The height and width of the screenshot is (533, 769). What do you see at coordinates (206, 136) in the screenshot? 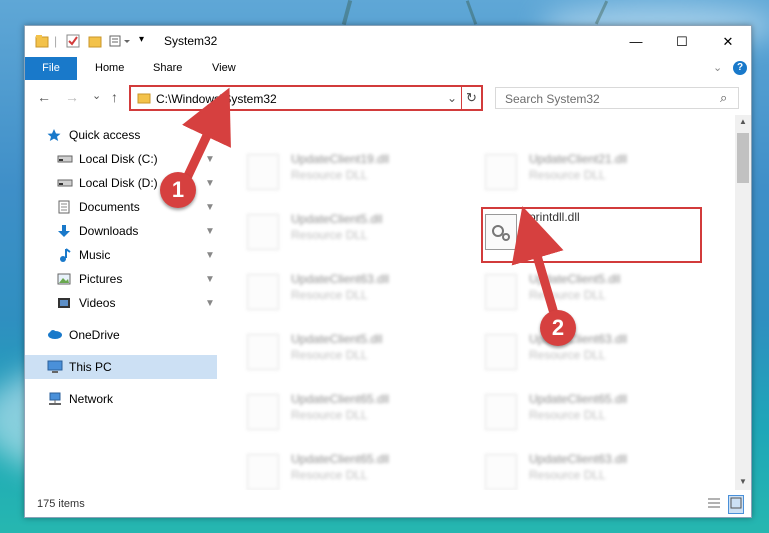
I see `arrow-to-address-bar` at bounding box center [206, 136].